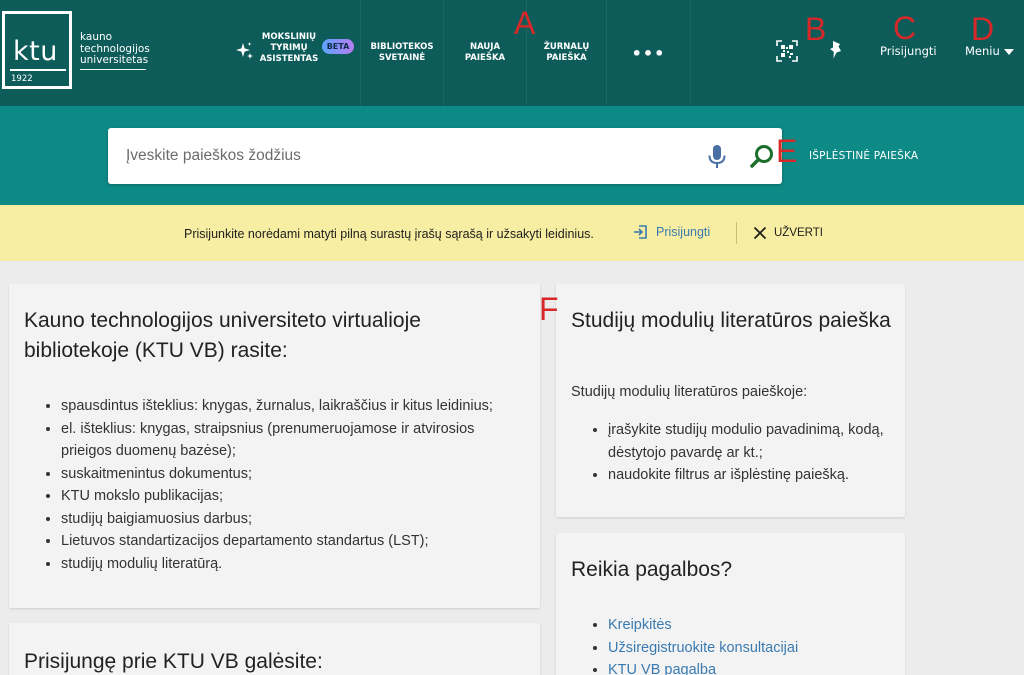 The height and width of the screenshot is (675, 1024). Describe the element at coordinates (96, 37) in the screenshot. I see `logo-name-line: kauno` at that location.